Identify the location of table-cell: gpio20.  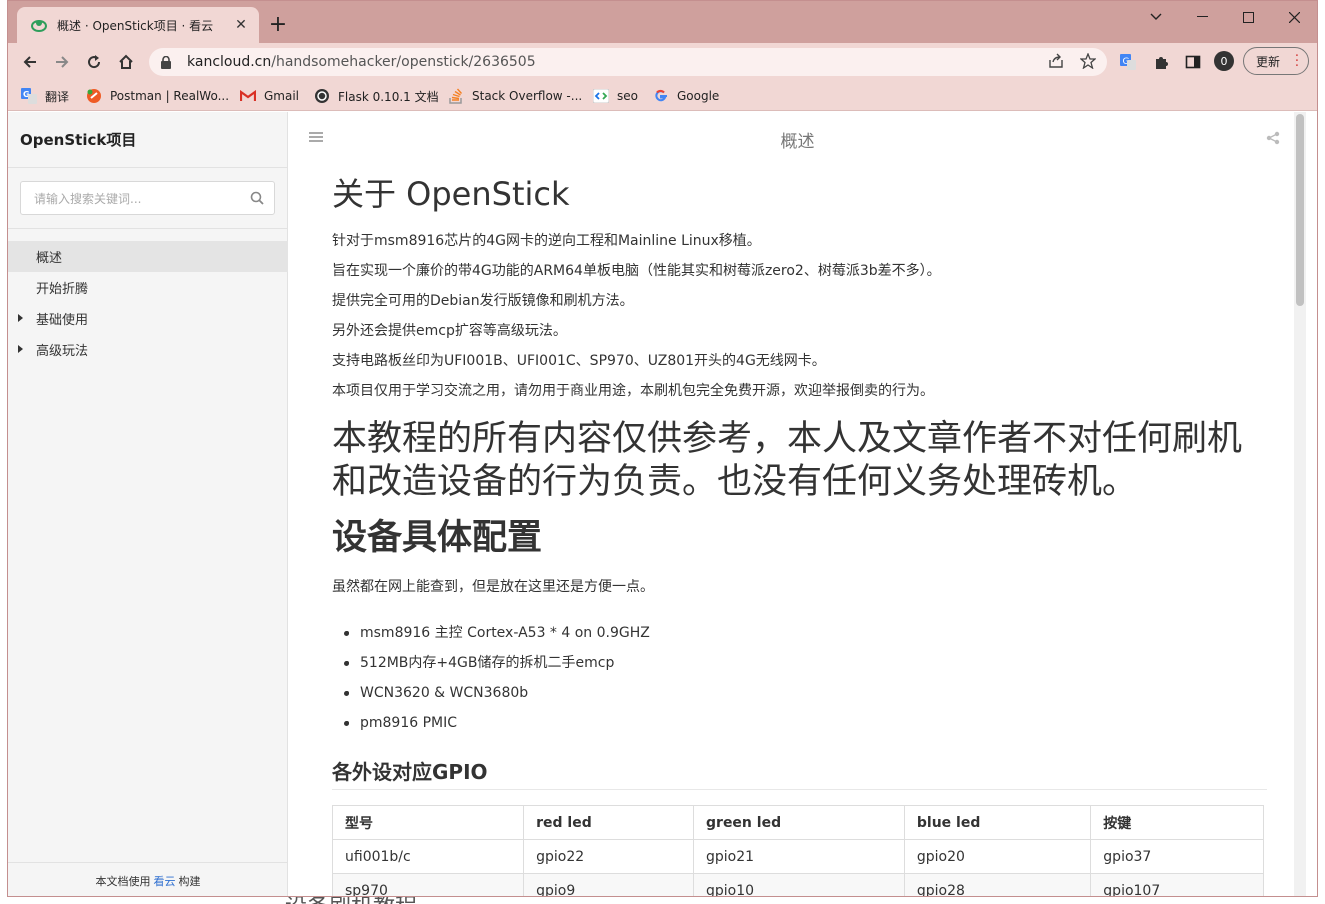
(997, 856).